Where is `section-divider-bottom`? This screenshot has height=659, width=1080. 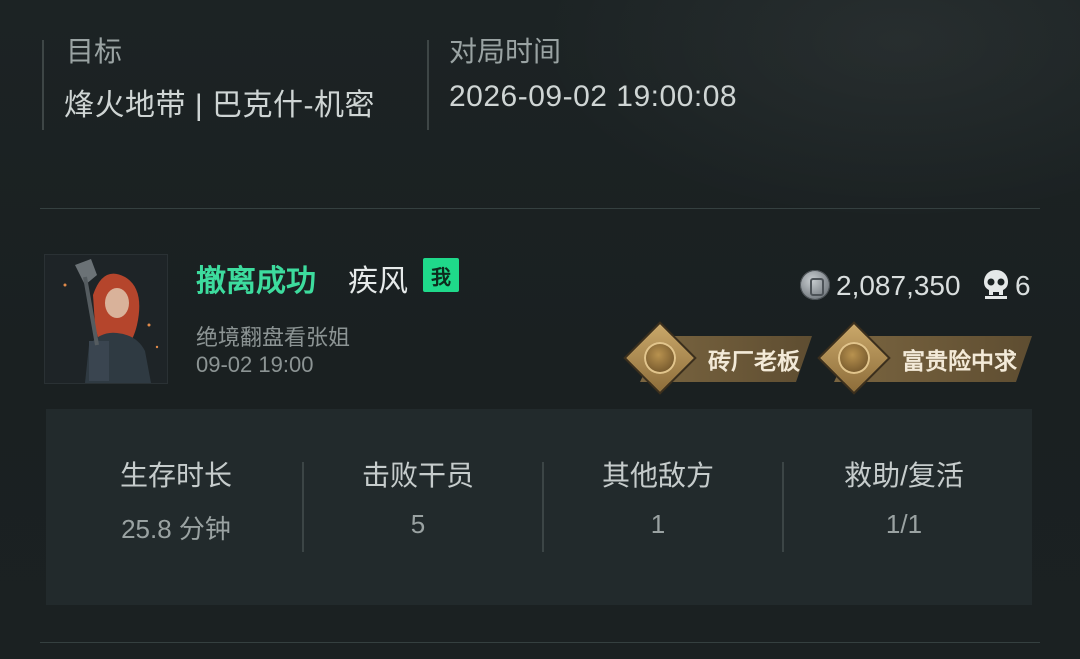
section-divider-bottom is located at coordinates (540, 642).